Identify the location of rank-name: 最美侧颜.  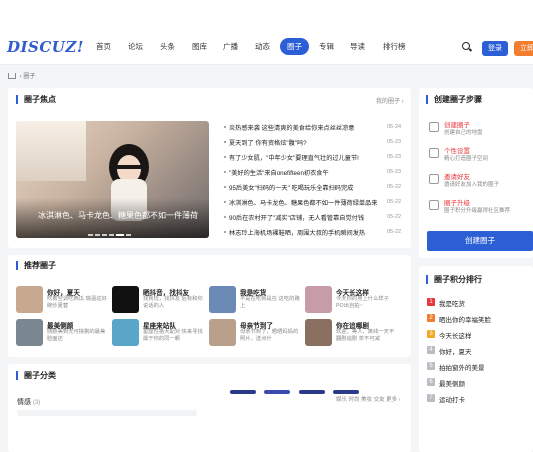
(452, 383).